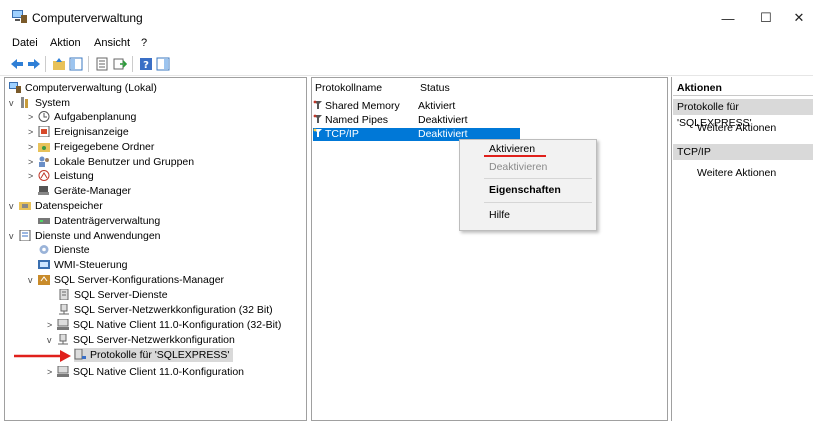 This screenshot has width=813, height=421. What do you see at coordinates (44, 280) in the screenshot?
I see `sql-config-icon` at bounding box center [44, 280].